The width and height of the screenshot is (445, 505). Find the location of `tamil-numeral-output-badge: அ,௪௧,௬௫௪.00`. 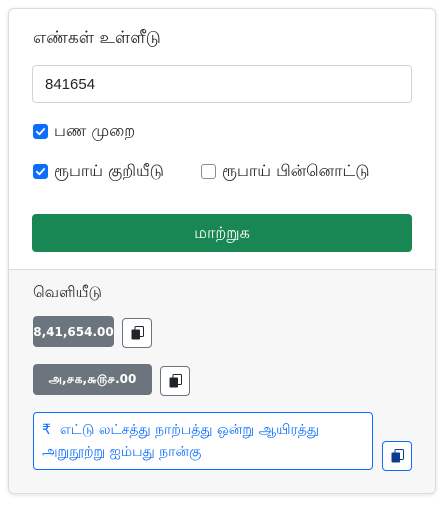

tamil-numeral-output-badge: அ,௪௧,௬௫௪.00 is located at coordinates (92, 379).